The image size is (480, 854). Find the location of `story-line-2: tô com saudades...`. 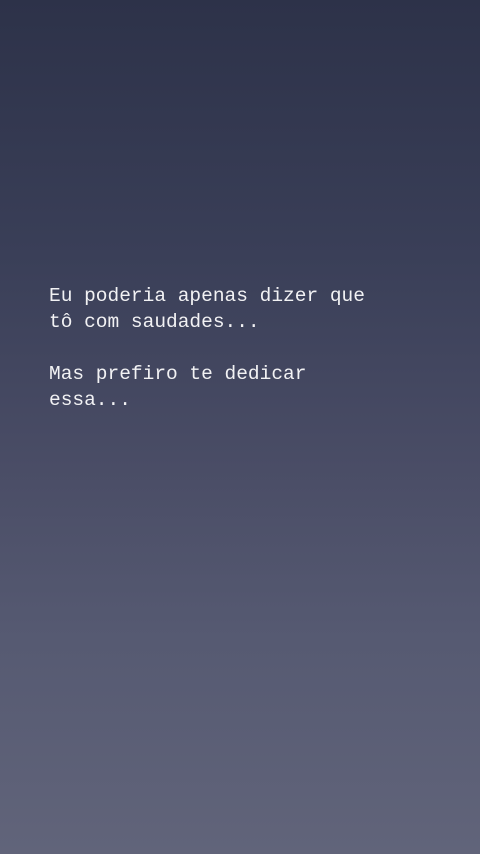

story-line-2: tô com saudades... is located at coordinates (154, 322).